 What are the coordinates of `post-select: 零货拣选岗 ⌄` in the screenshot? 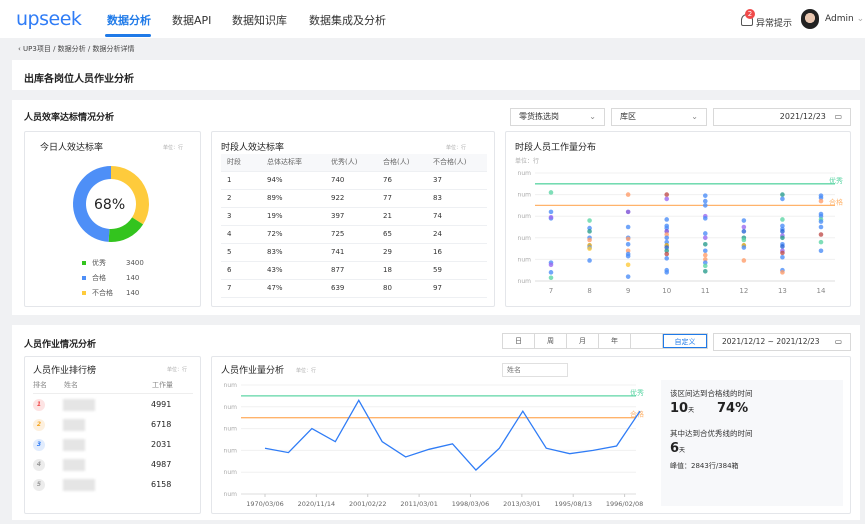 It's located at (557, 117).